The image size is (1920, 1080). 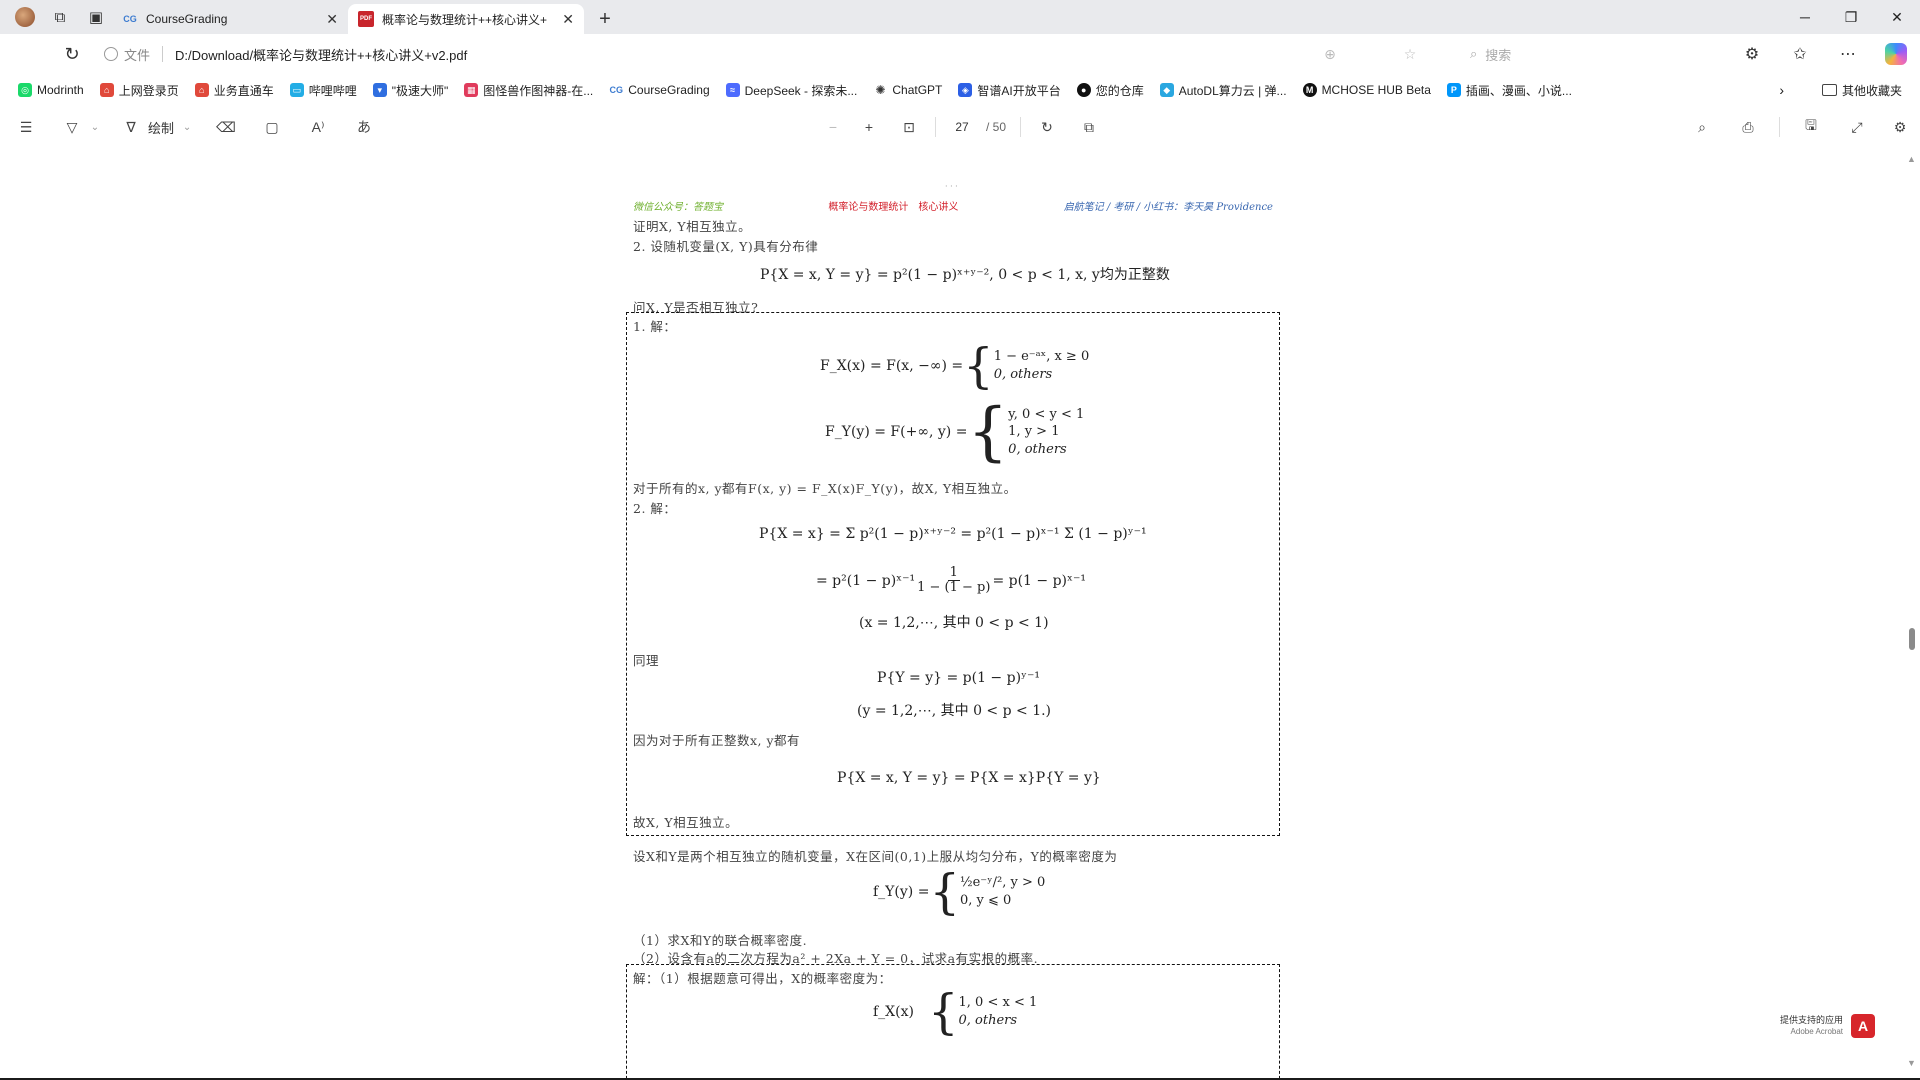 What do you see at coordinates (954, 623) in the screenshot?
I see `equation-cond: (x = 1,2,⋯, 其中 0 < p < 1)` at bounding box center [954, 623].